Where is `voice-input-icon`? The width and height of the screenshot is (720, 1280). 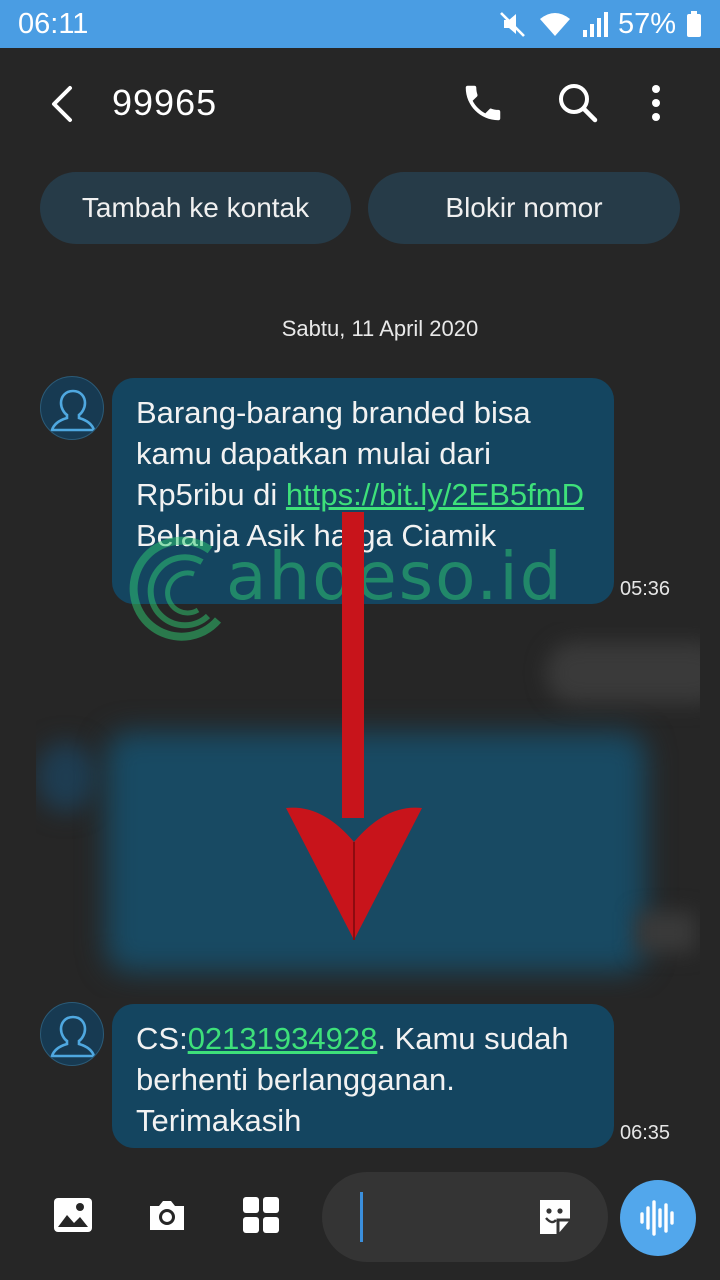
voice-input-icon is located at coordinates (657, 1218).